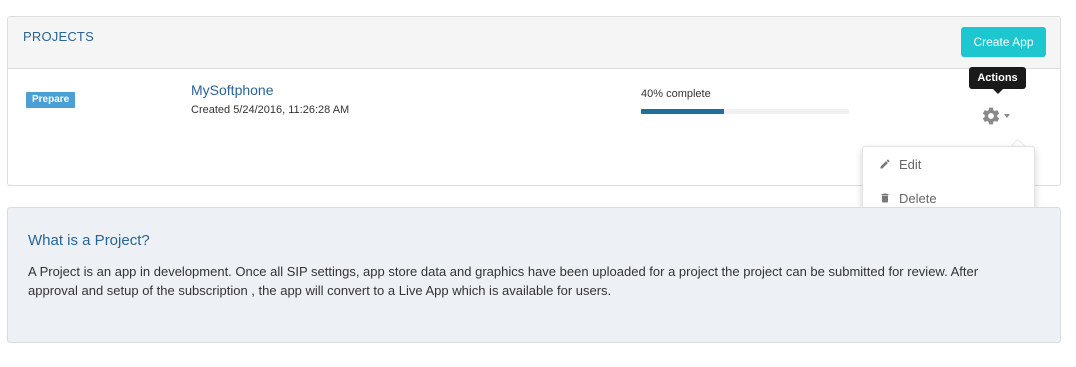 The image size is (1076, 367). I want to click on create-app-button: Create App, so click(1003, 42).